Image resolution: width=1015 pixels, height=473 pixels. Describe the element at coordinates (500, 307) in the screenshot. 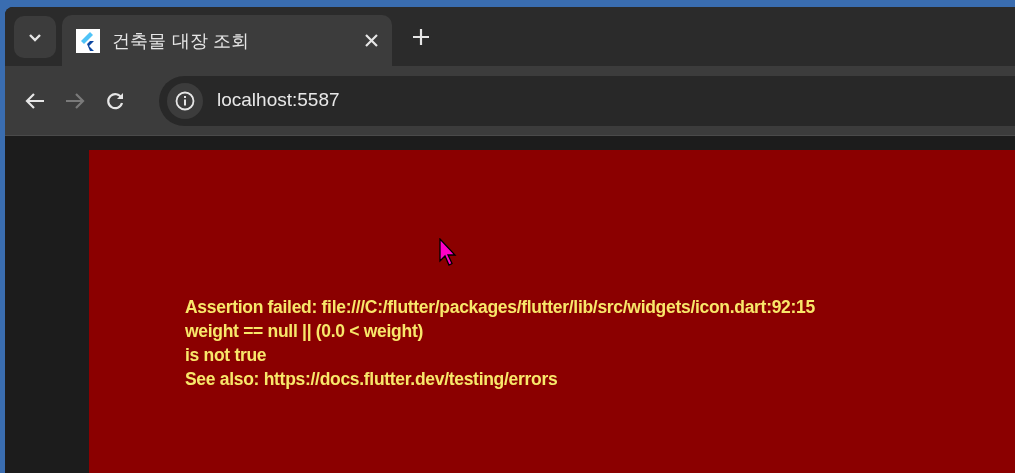

I see `error-message-line: Assertion failed: file:///C:/flutter/packages/flutter/lib/src/widgets/icon.dart:92:15` at that location.